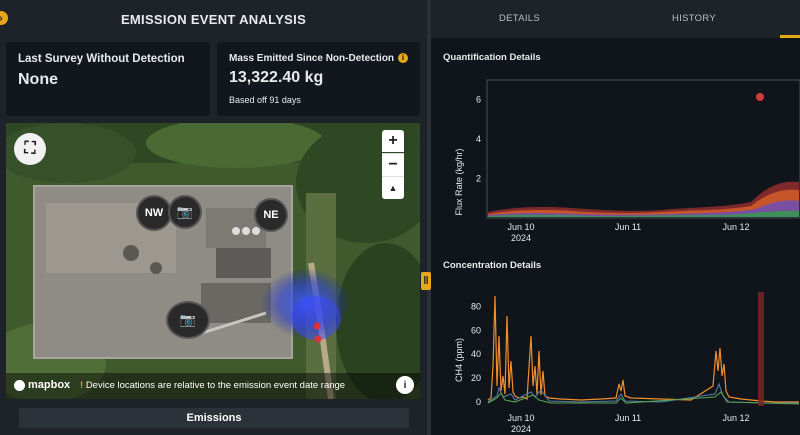 This screenshot has height=435, width=800. What do you see at coordinates (154, 213) in the screenshot?
I see `device-marker-nw: NW` at bounding box center [154, 213].